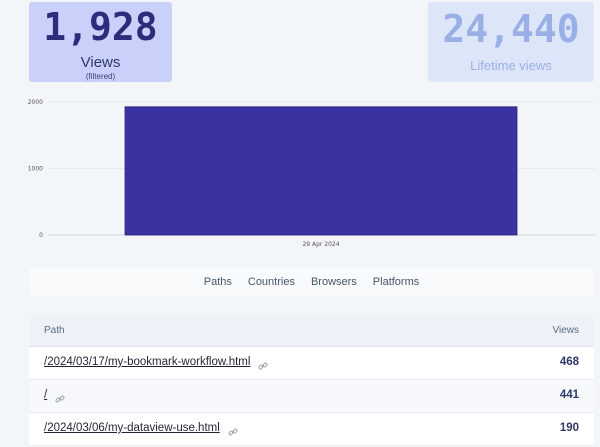 This screenshot has height=447, width=600. I want to click on path-column-header: Path, so click(54, 330).